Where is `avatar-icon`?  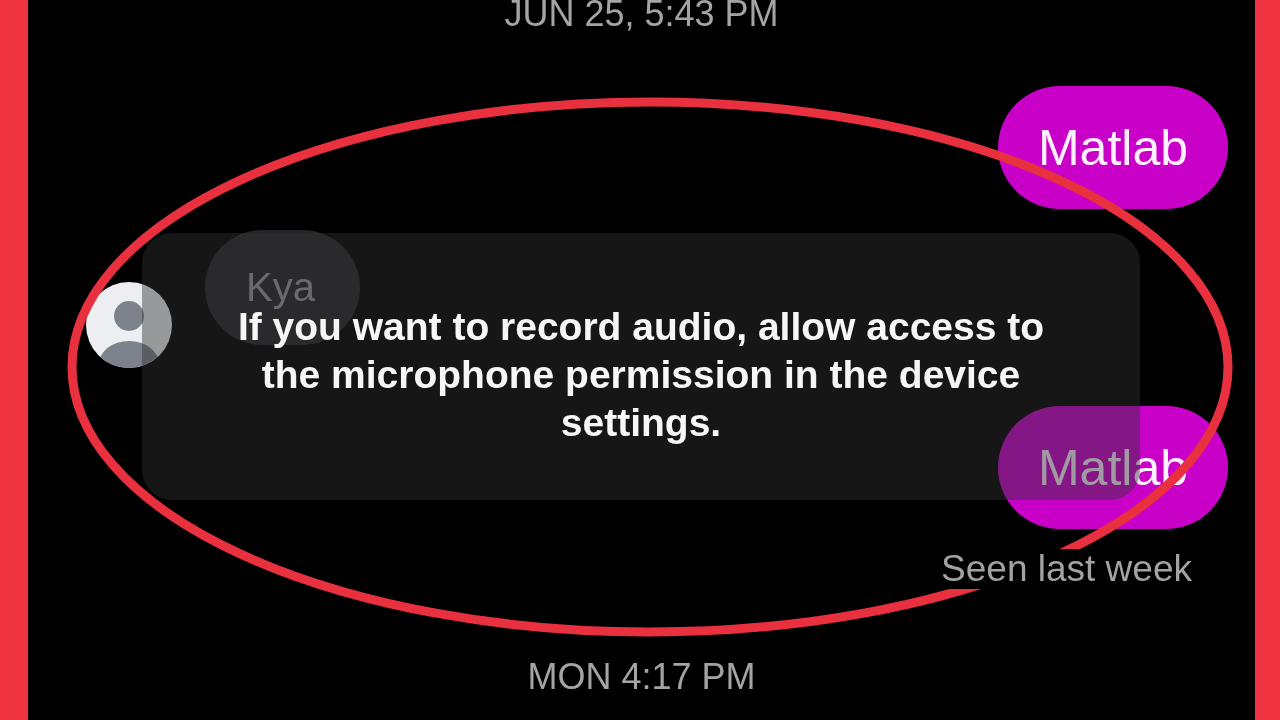 avatar-icon is located at coordinates (129, 325).